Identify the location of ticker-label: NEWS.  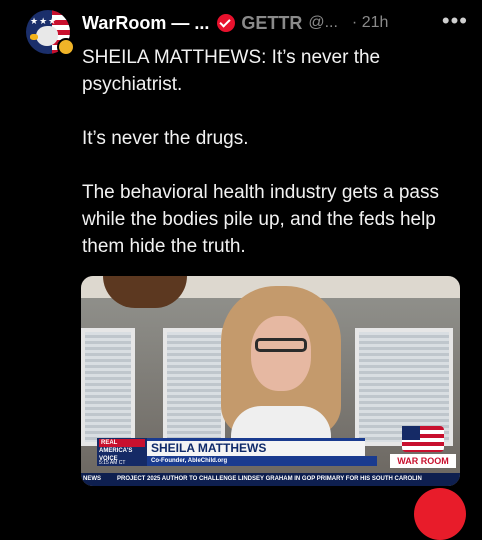
(92, 479).